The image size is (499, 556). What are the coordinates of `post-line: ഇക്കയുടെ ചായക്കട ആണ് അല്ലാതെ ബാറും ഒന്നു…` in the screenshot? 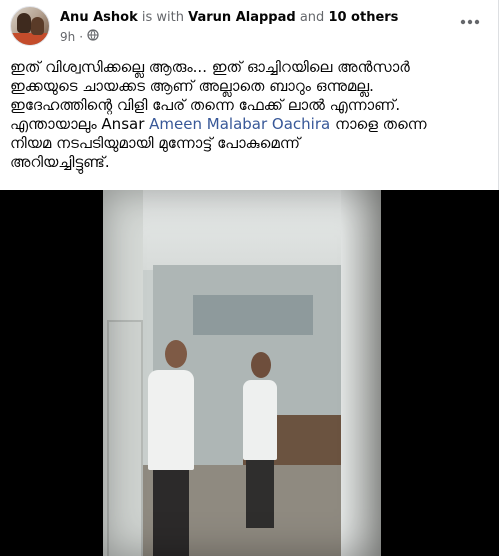 It's located at (192, 86).